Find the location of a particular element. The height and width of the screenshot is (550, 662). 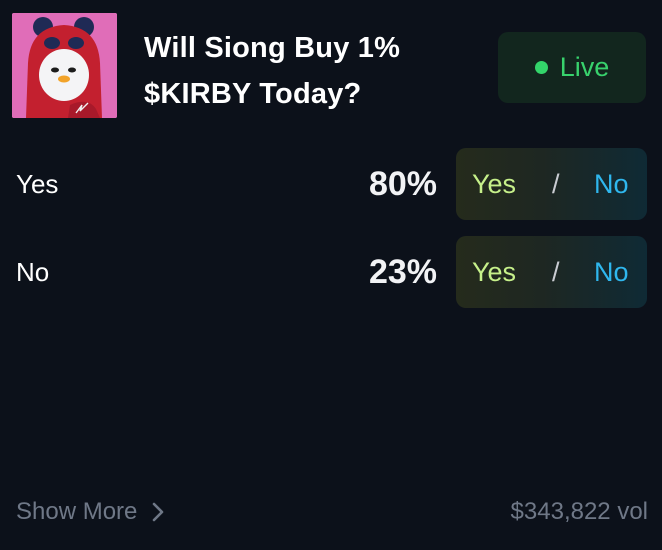

market-title: Will Siong Buy 1% $KIRBY Today? is located at coordinates (304, 71).